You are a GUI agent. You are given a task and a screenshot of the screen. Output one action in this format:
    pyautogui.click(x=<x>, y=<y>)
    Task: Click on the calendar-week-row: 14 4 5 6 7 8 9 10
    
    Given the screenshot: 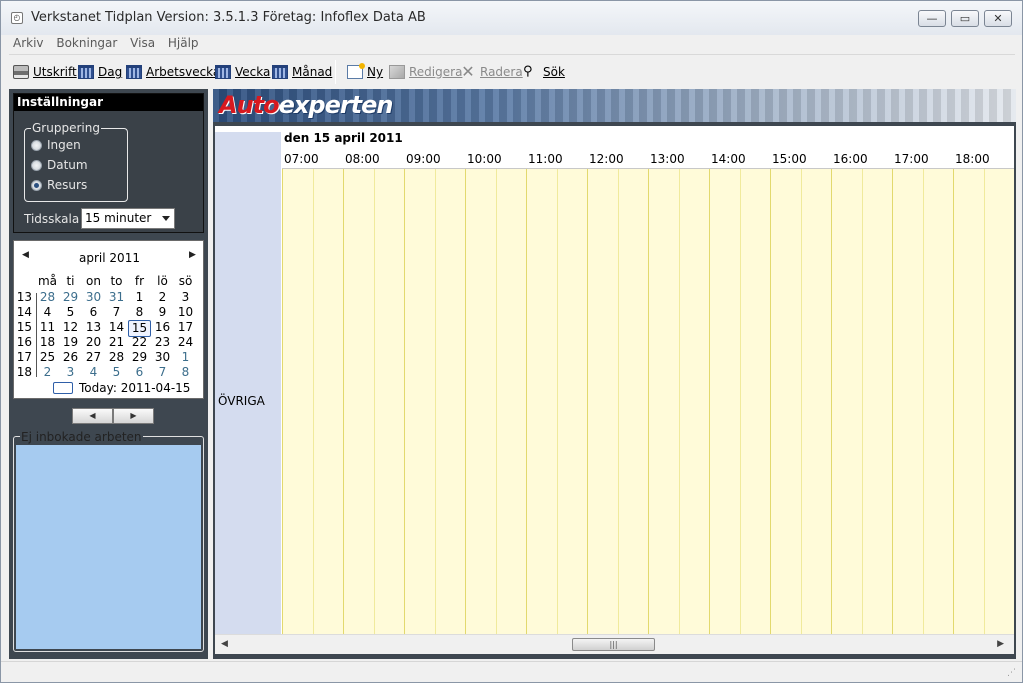 What is the action you would take?
    pyautogui.click(x=109, y=312)
    